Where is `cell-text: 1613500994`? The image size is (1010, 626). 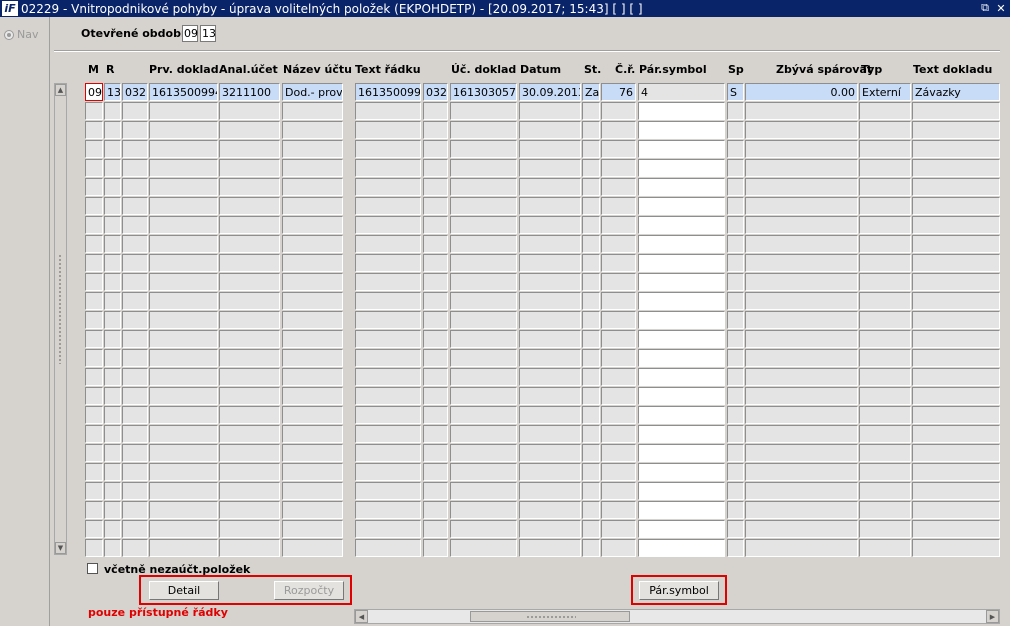
cell-text: 1613500994 is located at coordinates (388, 92).